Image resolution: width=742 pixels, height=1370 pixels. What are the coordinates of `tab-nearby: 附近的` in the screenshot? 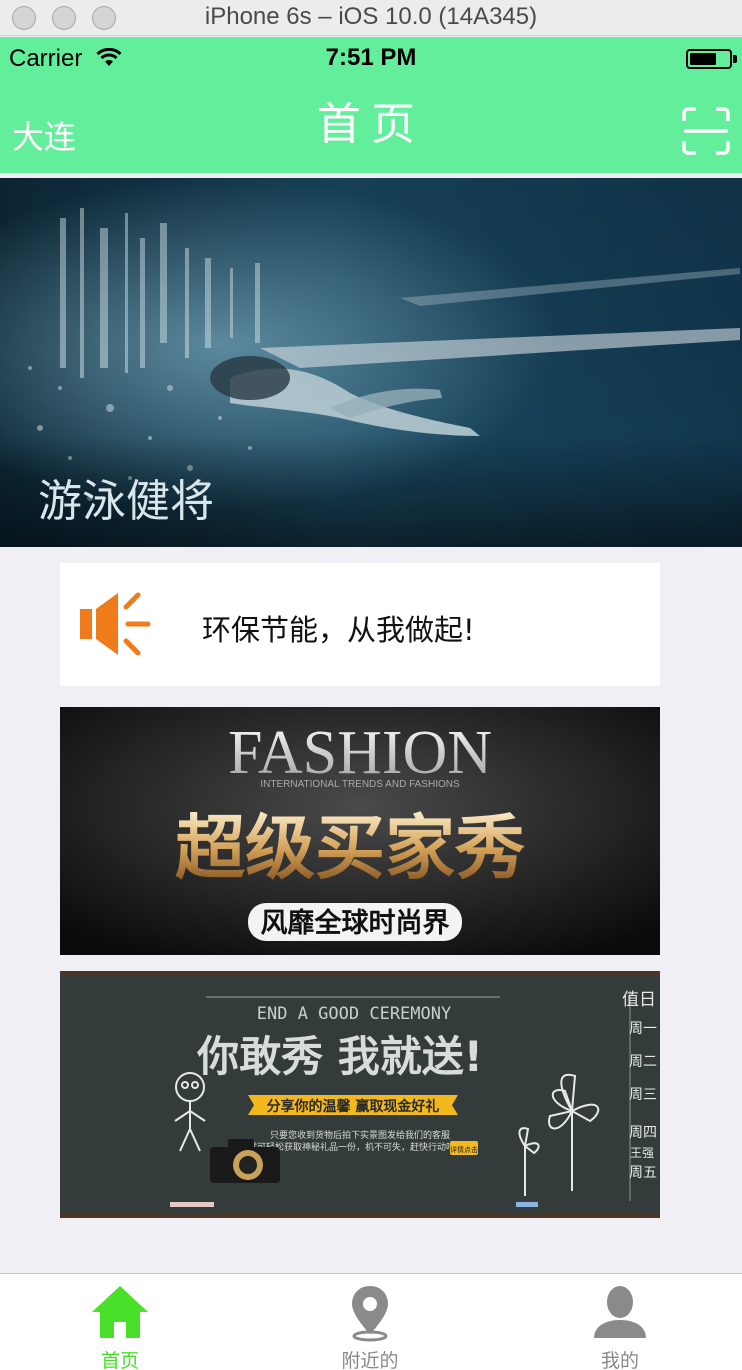 It's located at (370, 1322).